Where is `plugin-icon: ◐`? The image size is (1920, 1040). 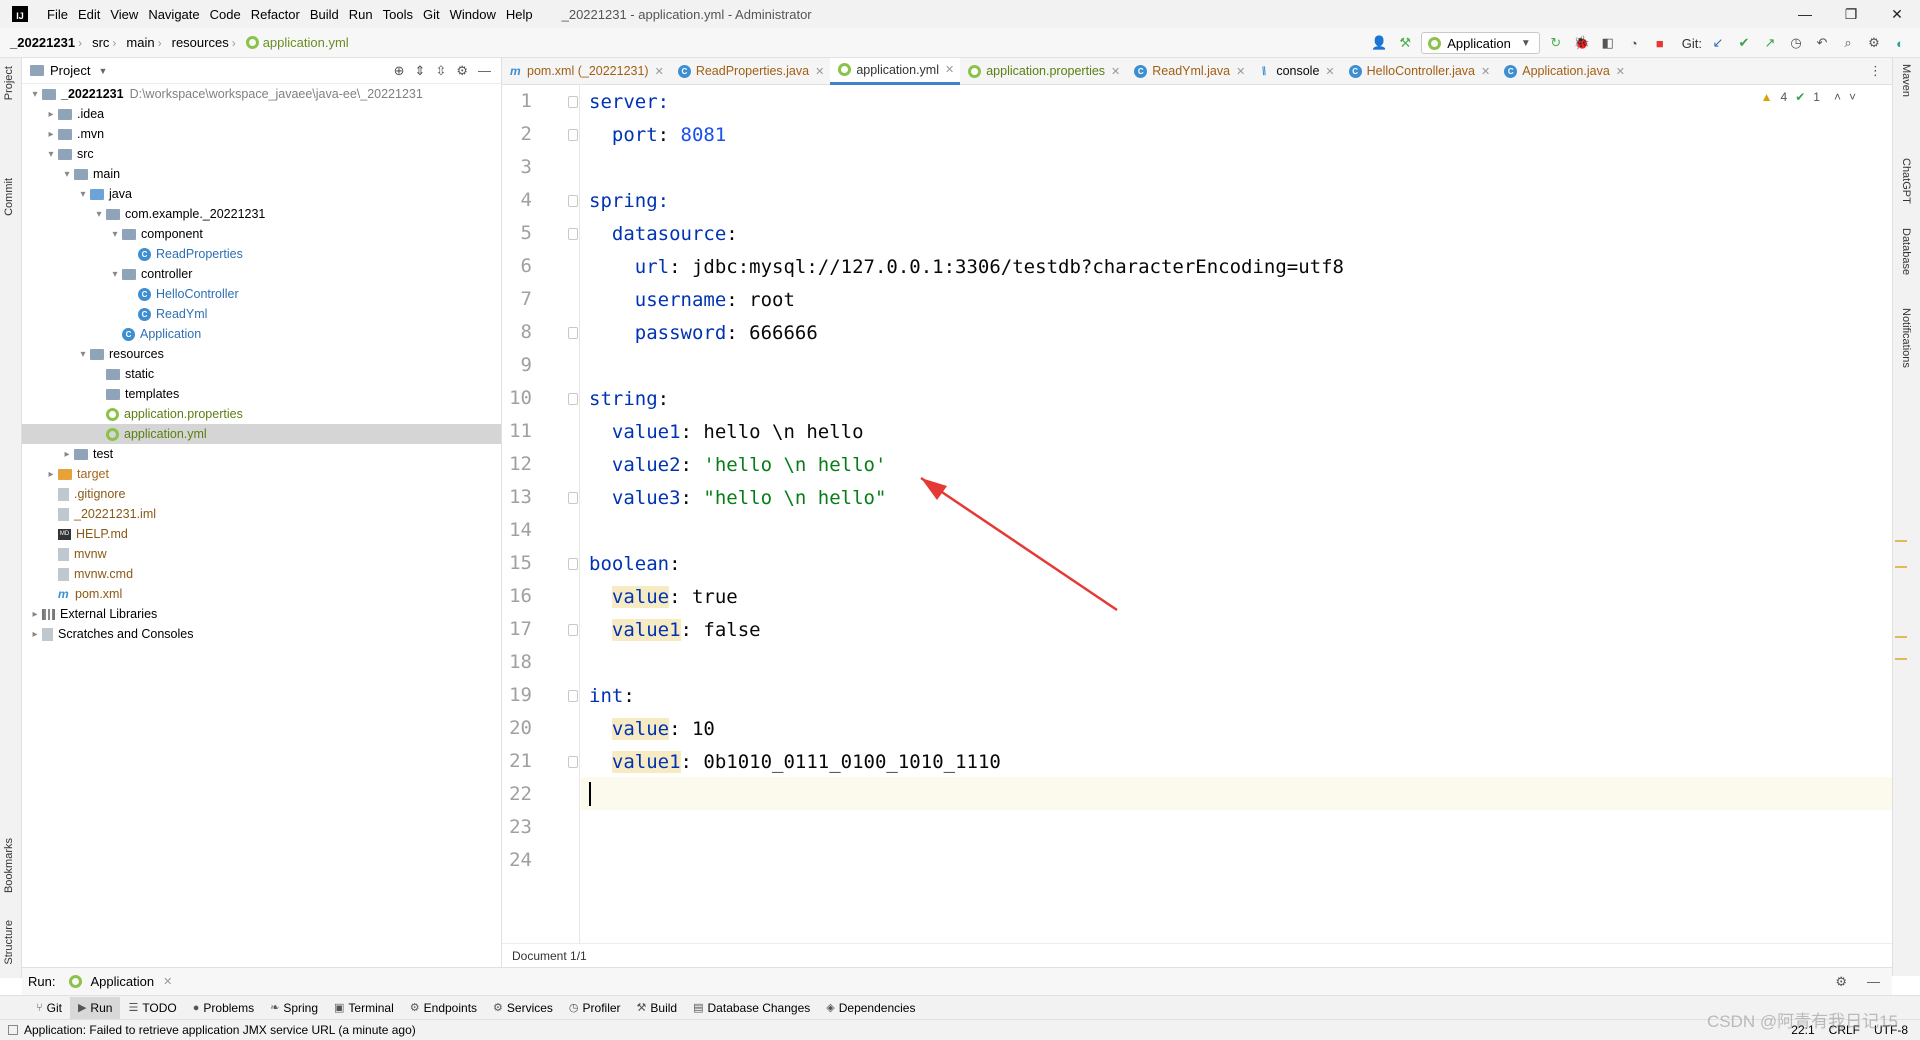
plugin-icon: ◐ is located at coordinates (1900, 43).